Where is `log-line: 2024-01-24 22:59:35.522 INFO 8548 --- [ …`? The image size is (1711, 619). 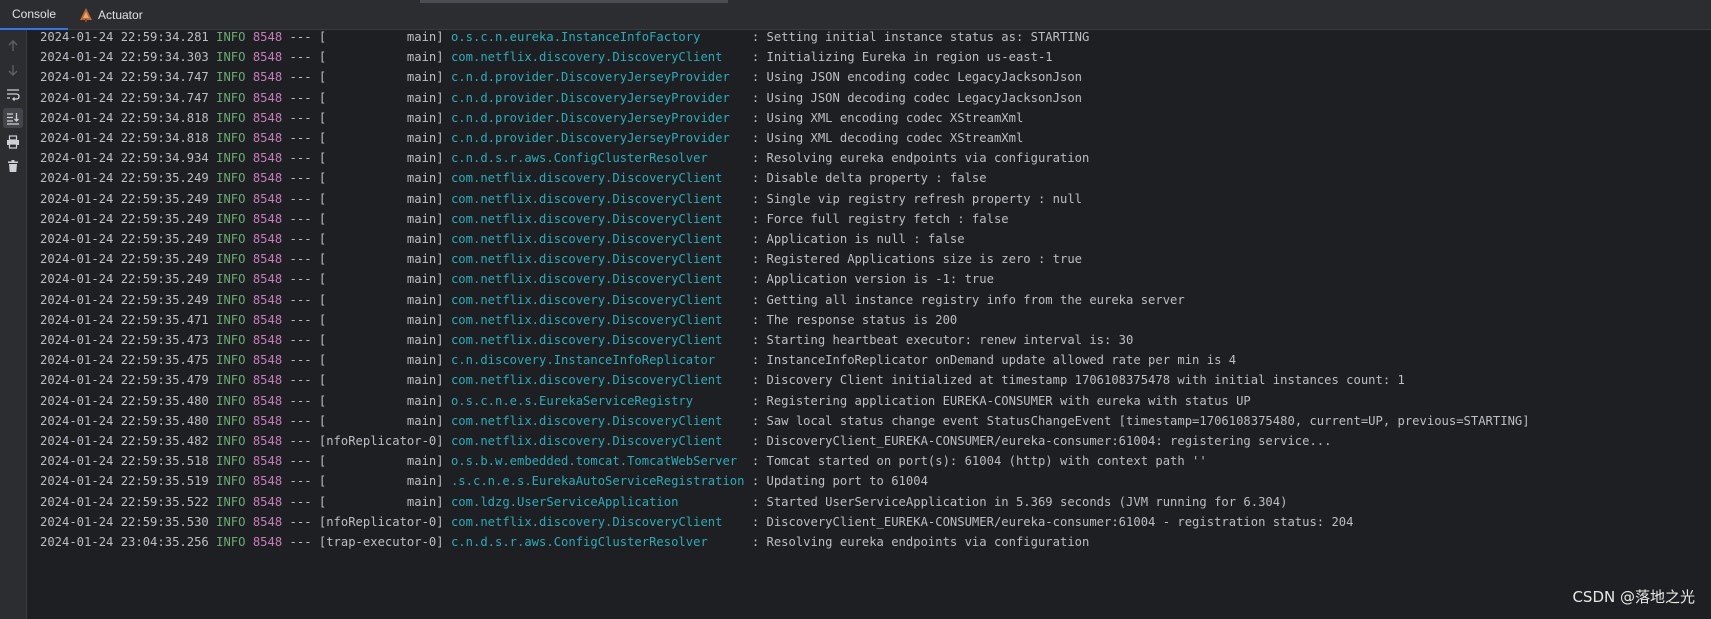
log-line: 2024-01-24 22:59:35.522 INFO 8548 --- [ … is located at coordinates (663, 502).